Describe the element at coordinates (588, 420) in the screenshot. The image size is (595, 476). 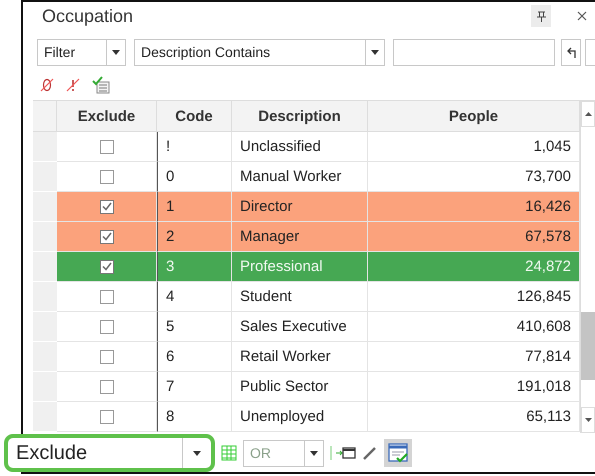
I see `scroll-down-icon` at that location.